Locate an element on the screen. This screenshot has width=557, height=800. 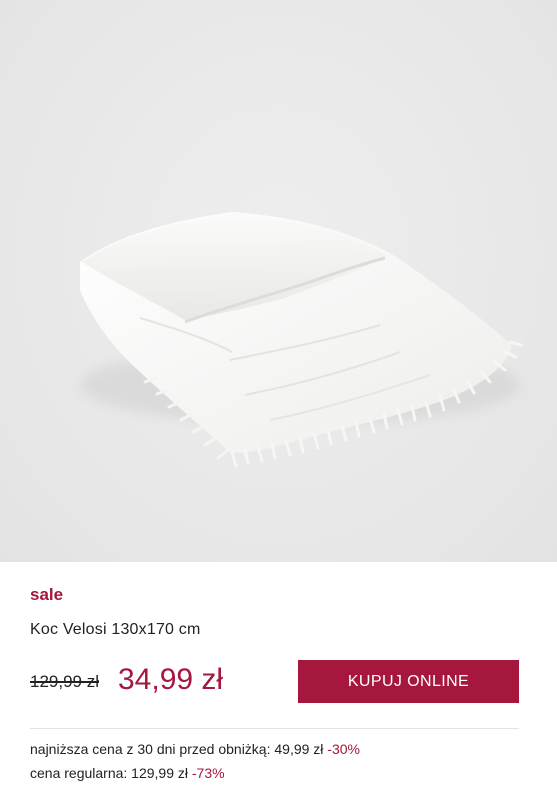
buy-online-button: KUPUJ ONLINE is located at coordinates (408, 681).